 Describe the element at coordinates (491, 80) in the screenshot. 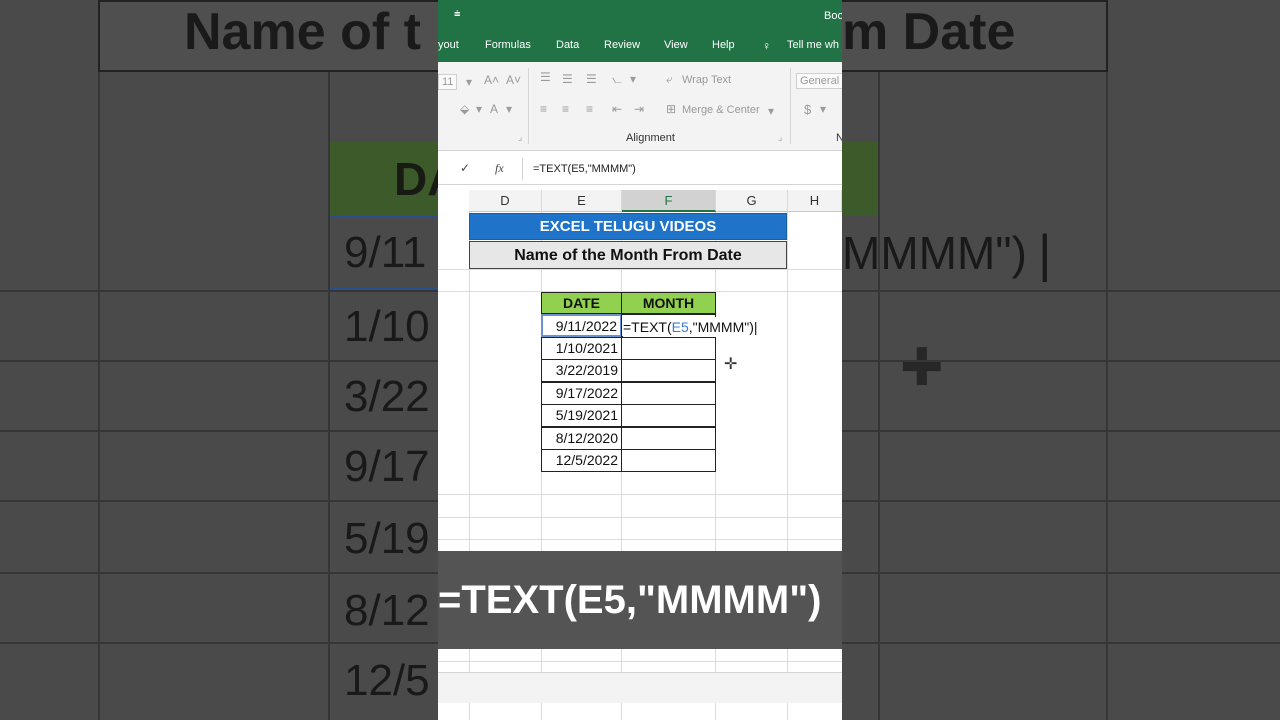

I see `increase-font-icon: A˄` at that location.